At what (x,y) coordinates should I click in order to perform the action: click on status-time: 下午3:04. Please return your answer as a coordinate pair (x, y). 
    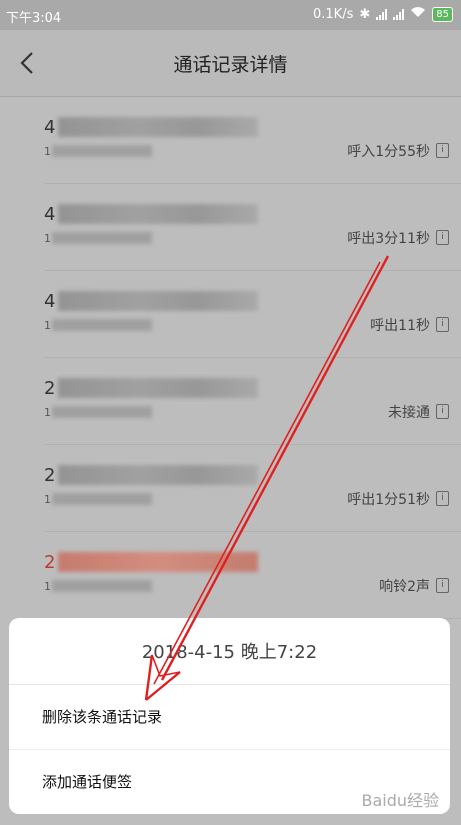
    Looking at the image, I should click on (34, 18).